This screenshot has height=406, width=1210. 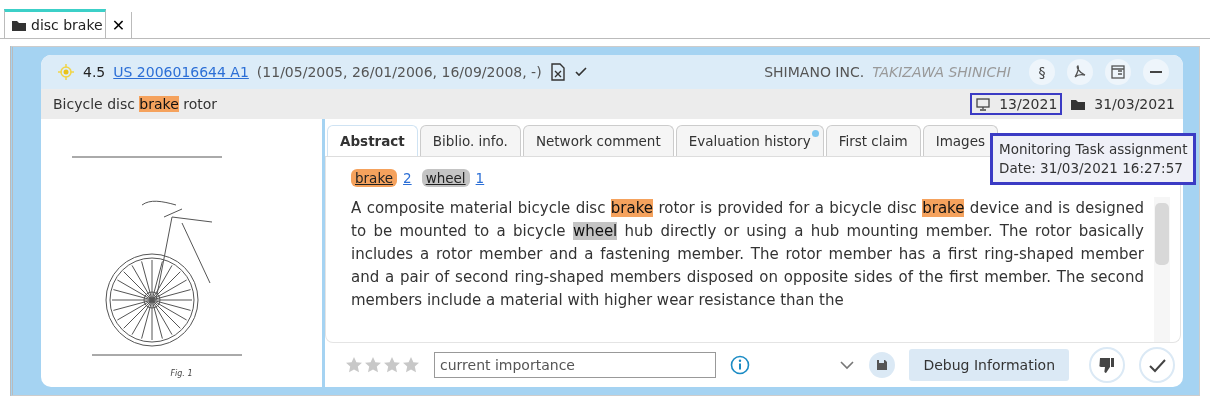 What do you see at coordinates (181, 373) in the screenshot?
I see `figure-caption: Fig. 1` at bounding box center [181, 373].